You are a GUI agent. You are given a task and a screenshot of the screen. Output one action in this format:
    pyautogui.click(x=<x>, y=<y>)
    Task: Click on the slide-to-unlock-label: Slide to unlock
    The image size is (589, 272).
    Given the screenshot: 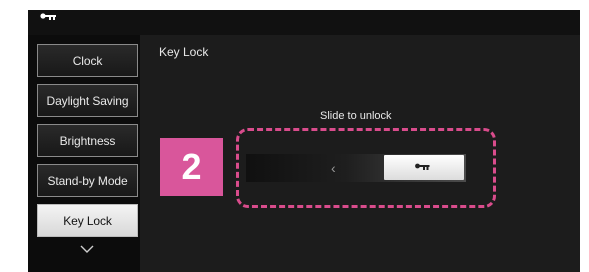 What is the action you would take?
    pyautogui.click(x=356, y=116)
    